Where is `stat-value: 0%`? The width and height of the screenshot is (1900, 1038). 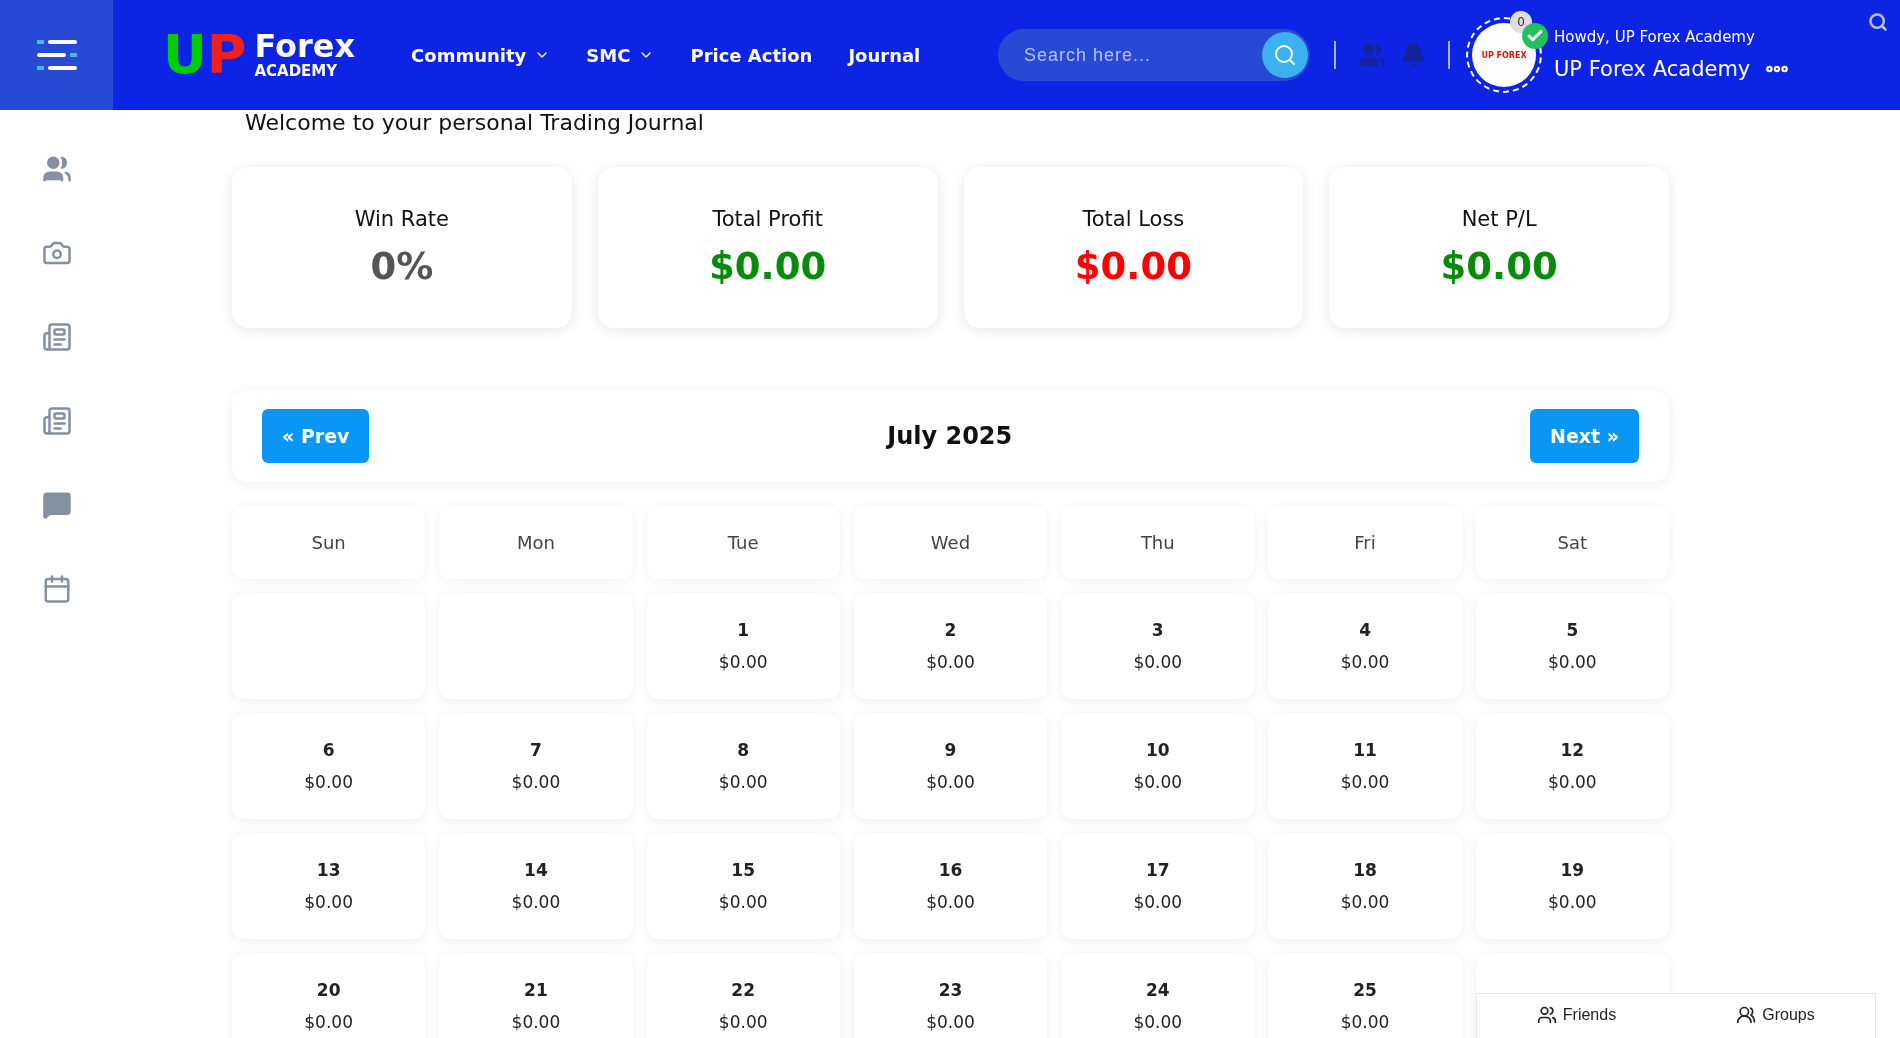
stat-value: 0% is located at coordinates (402, 266).